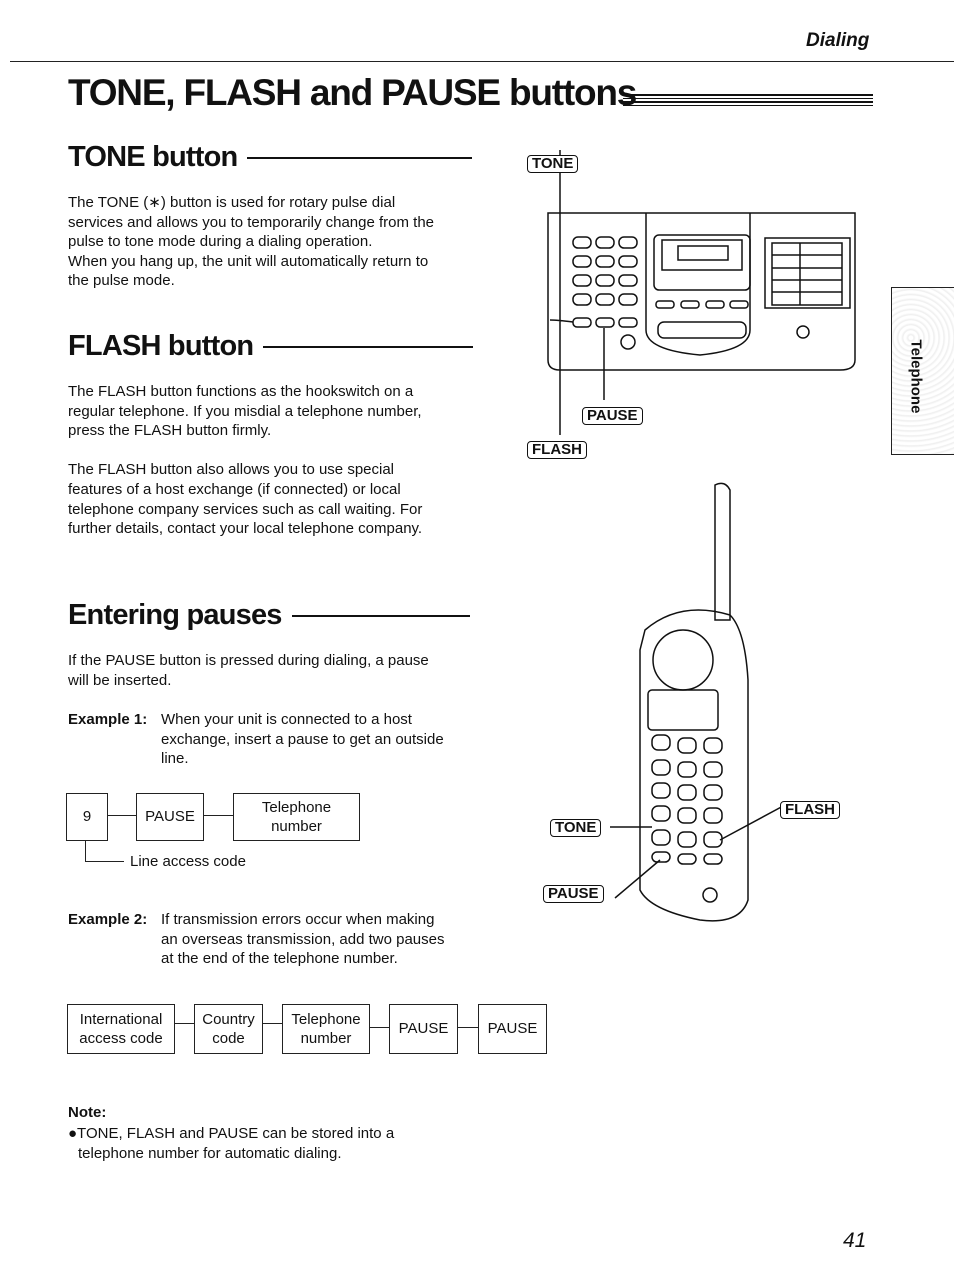 This screenshot has height=1287, width=954. Describe the element at coordinates (352, 92) in the screenshot. I see `page-title: TONE, FLASH and PAUSE buttons` at that location.